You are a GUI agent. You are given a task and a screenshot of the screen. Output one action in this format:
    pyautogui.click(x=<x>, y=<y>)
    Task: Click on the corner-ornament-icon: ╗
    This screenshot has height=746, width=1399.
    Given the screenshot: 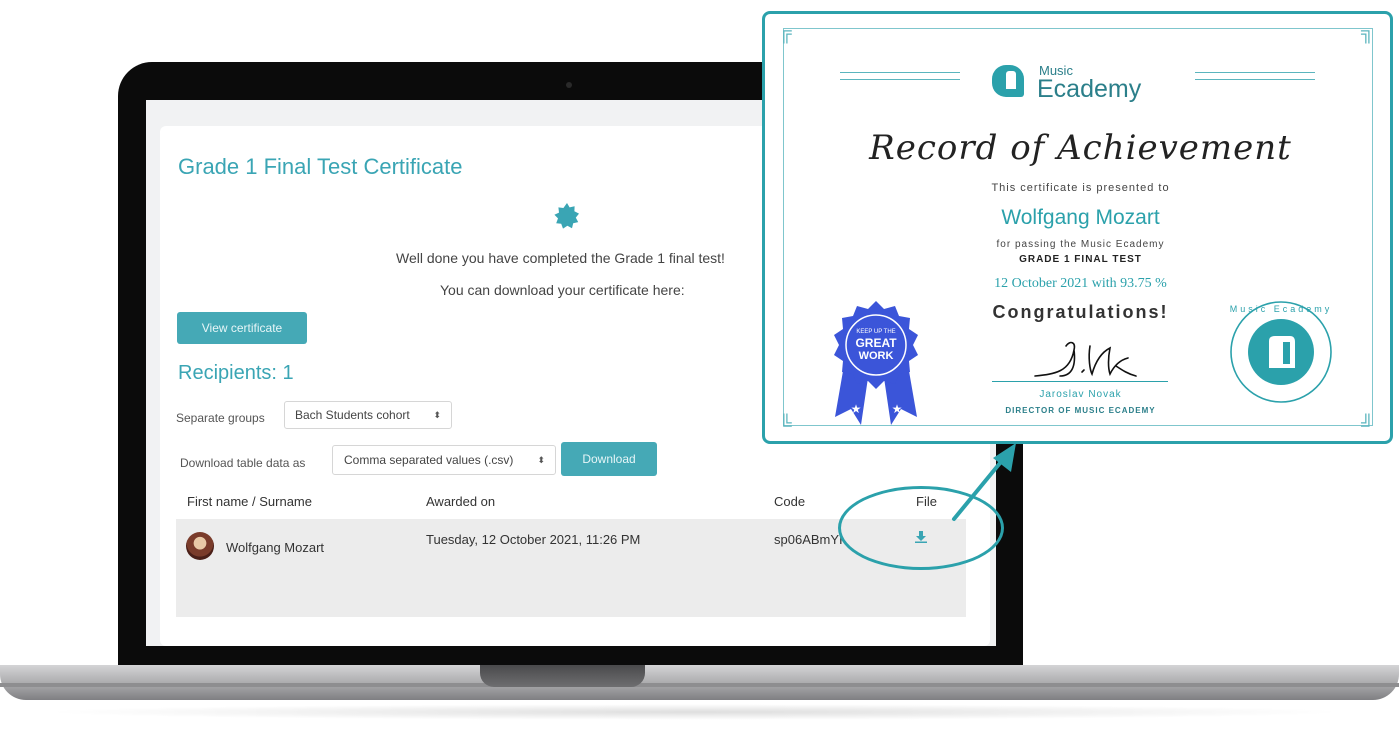 What is the action you would take?
    pyautogui.click(x=1367, y=32)
    